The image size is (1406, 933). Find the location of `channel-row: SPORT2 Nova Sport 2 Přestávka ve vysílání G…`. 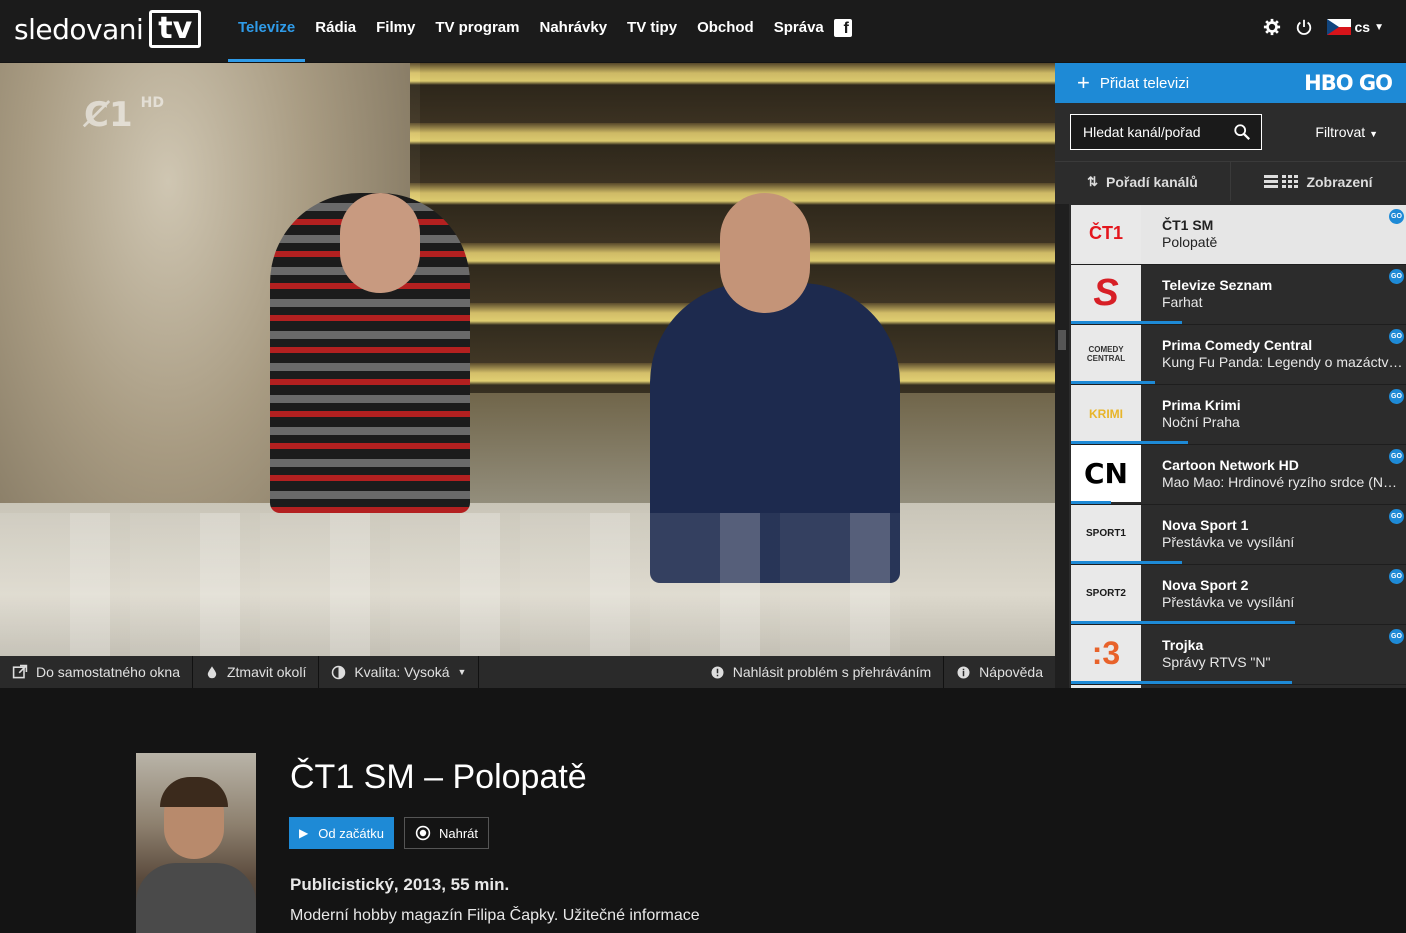

channel-row: SPORT2 Nova Sport 2 Přestávka ve vysílání G… is located at coordinates (1238, 595).